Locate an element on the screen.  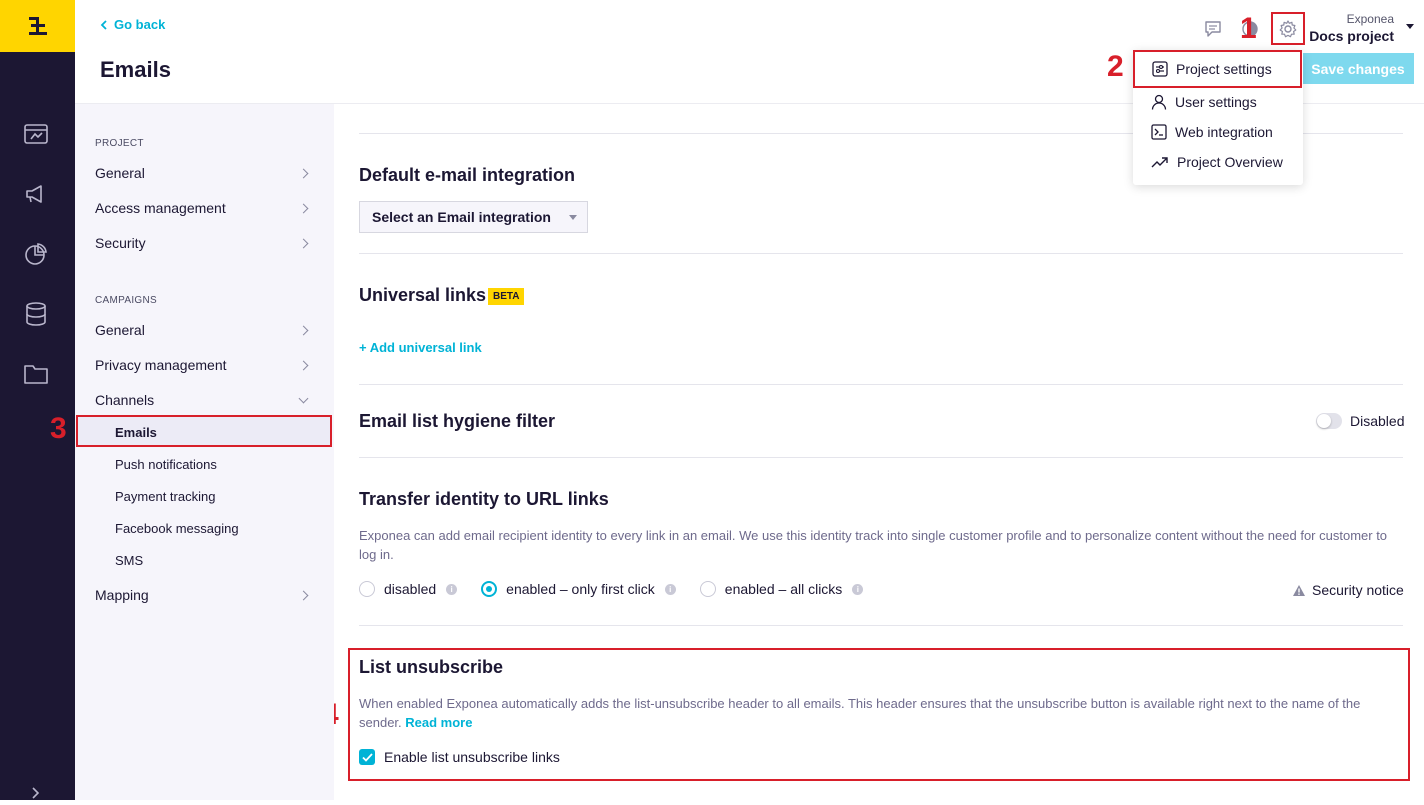
menu-item-web-integration: Web integration is located at coordinates (1218, 132).